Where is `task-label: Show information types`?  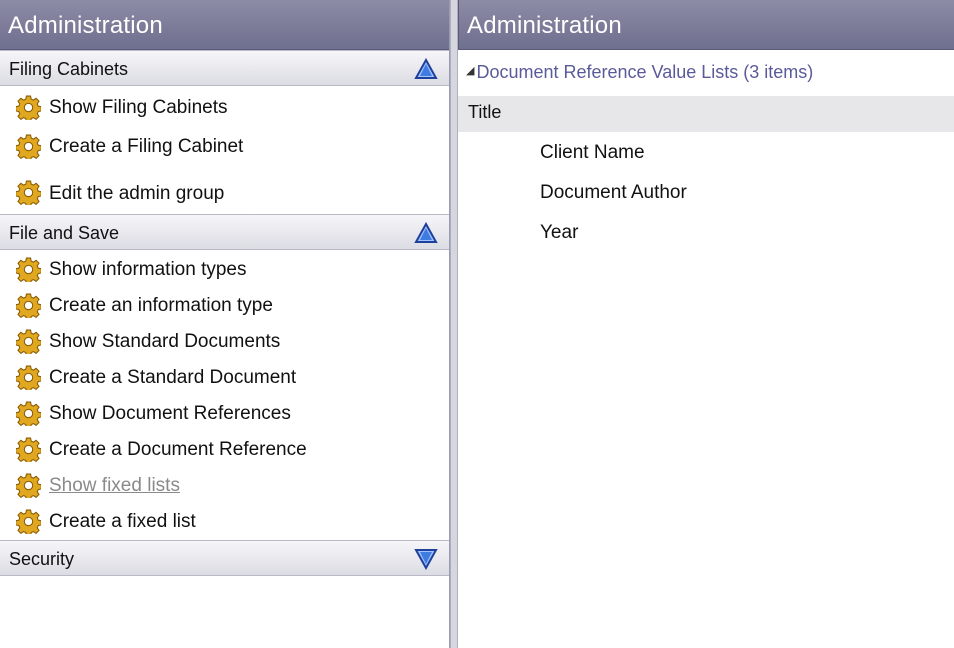 task-label: Show information types is located at coordinates (148, 269).